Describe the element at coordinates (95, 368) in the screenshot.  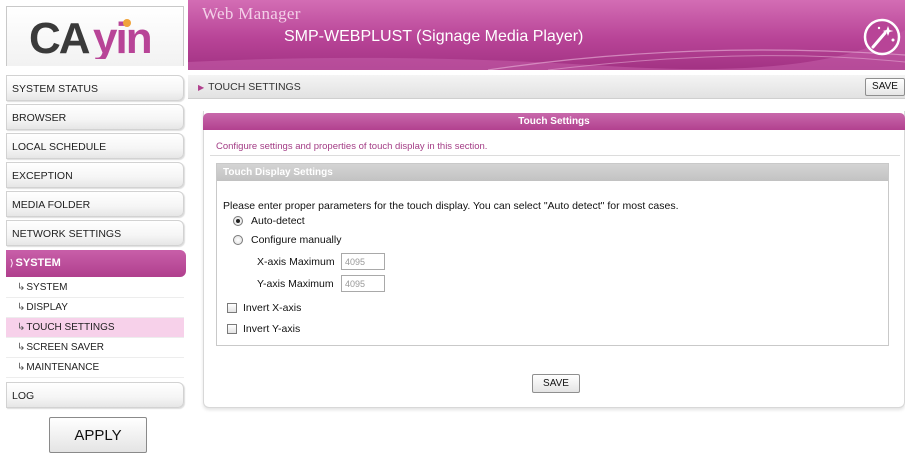
I see `sidebar-subitem-maintenance: ↳MAINTENANCE` at that location.